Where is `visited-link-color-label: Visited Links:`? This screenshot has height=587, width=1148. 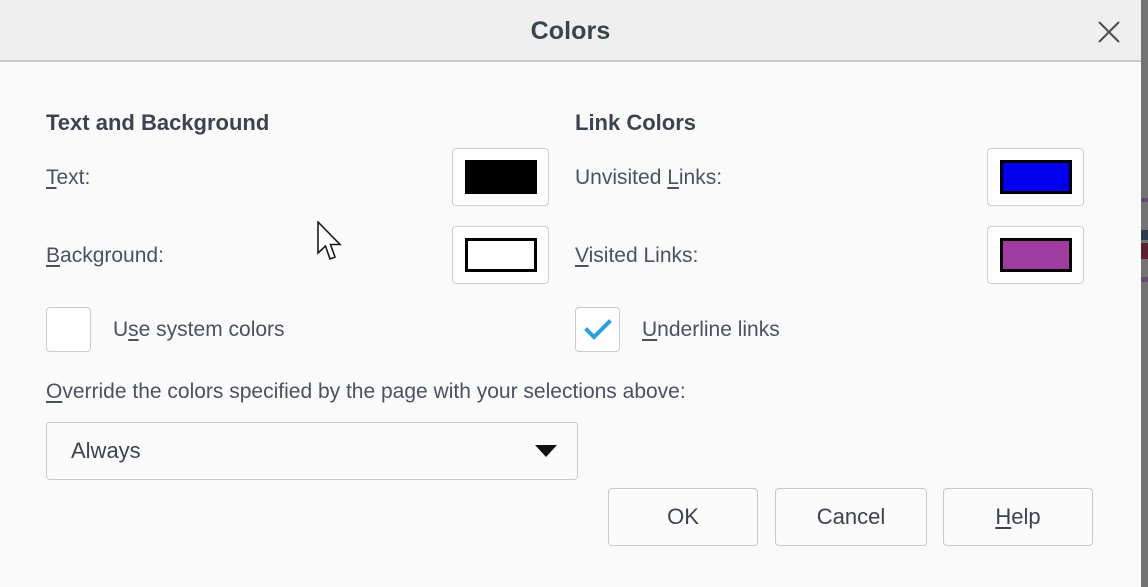 visited-link-color-label: Visited Links: is located at coordinates (636, 256).